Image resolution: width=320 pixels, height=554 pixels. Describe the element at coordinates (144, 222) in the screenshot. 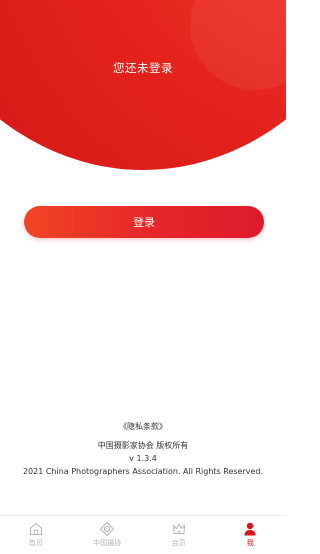

I see `login-button: 登录` at that location.